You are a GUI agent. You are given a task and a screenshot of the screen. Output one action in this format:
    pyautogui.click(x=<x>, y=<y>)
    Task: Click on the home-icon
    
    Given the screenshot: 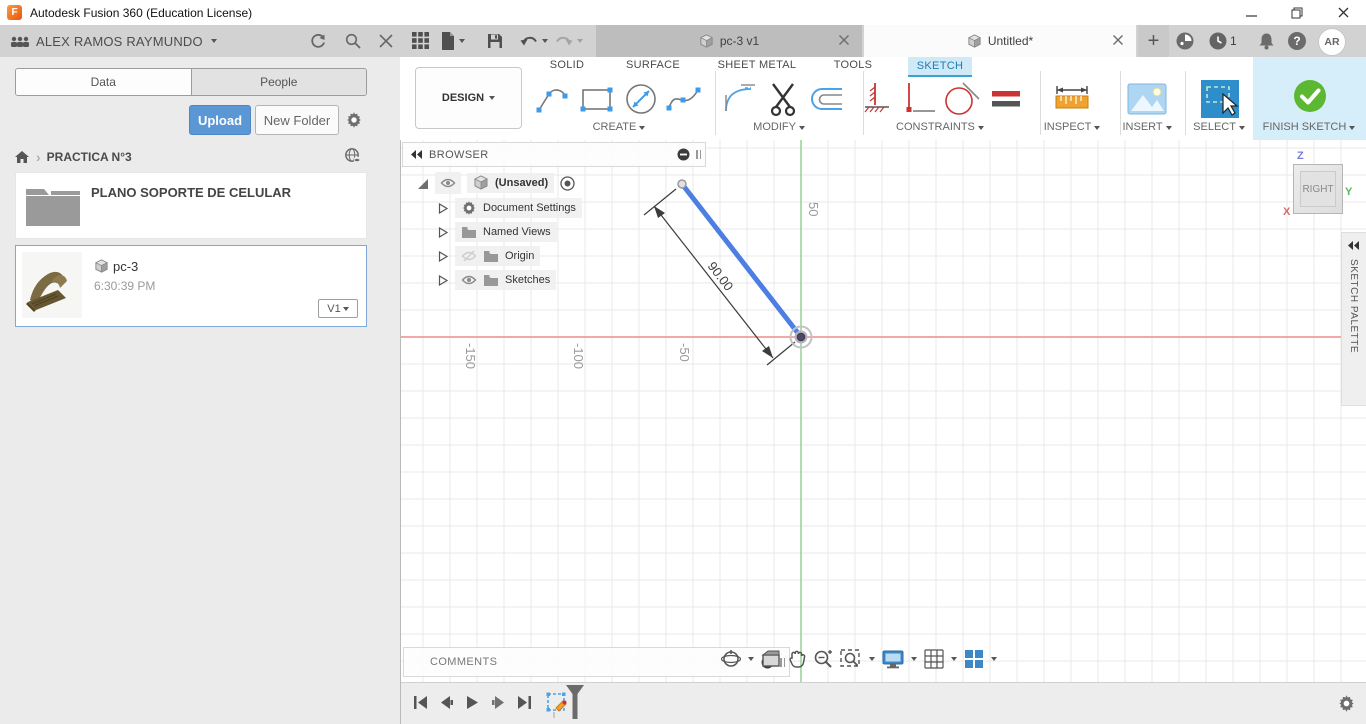 What is the action you would take?
    pyautogui.click(x=22, y=157)
    